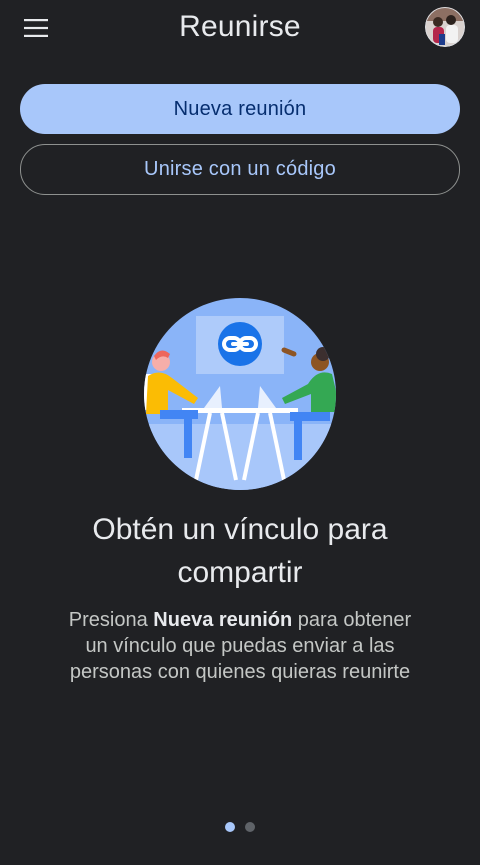  Describe the element at coordinates (240, 551) in the screenshot. I see `onboarding-headline: Obtén un vínculo para compartir` at that location.